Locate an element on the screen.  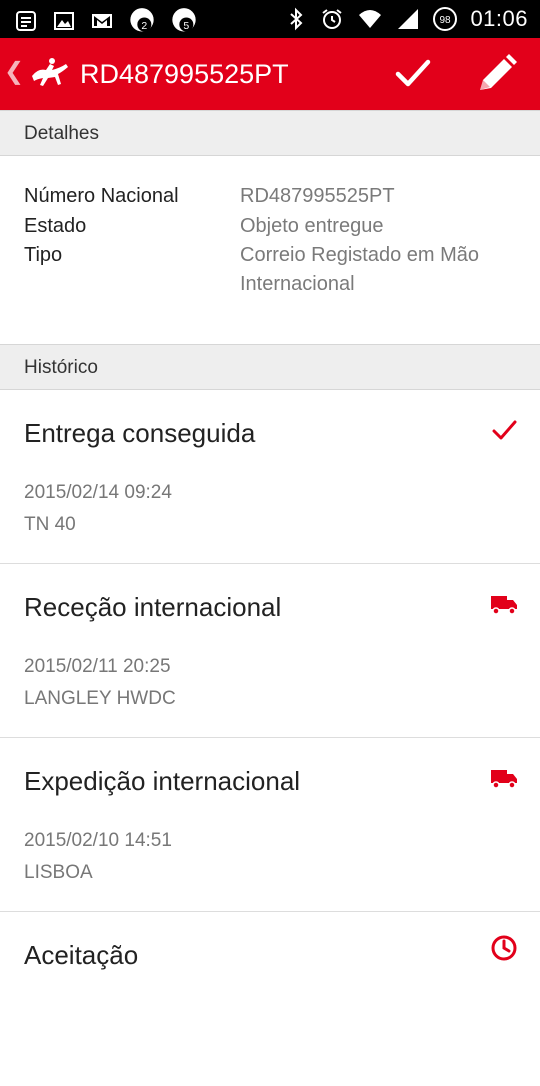
history-item-title: Expedição internacional is located at coordinates (162, 781).